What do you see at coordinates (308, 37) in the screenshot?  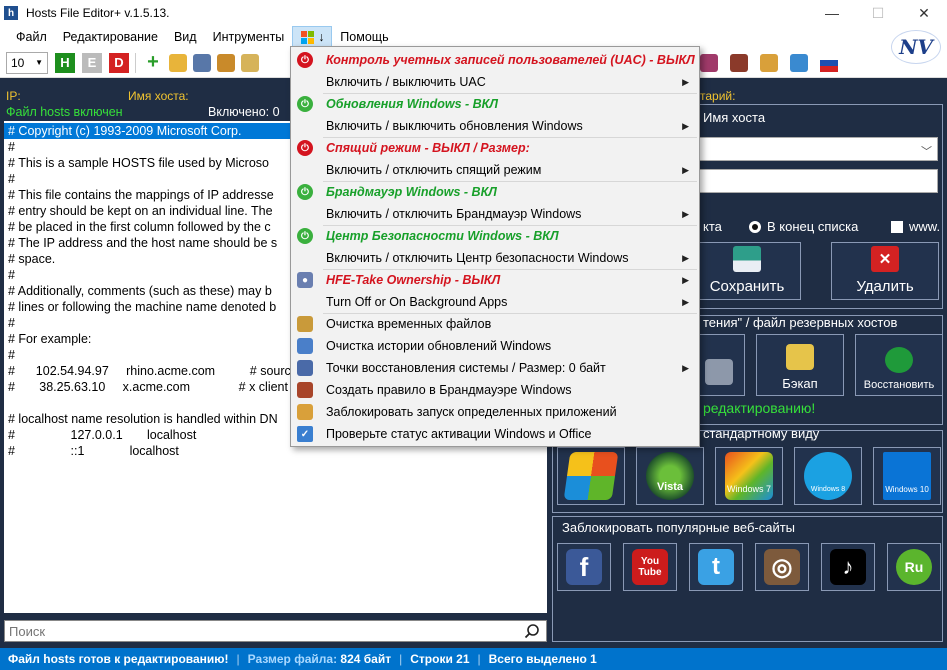 I see `windows-flag-icon` at bounding box center [308, 37].